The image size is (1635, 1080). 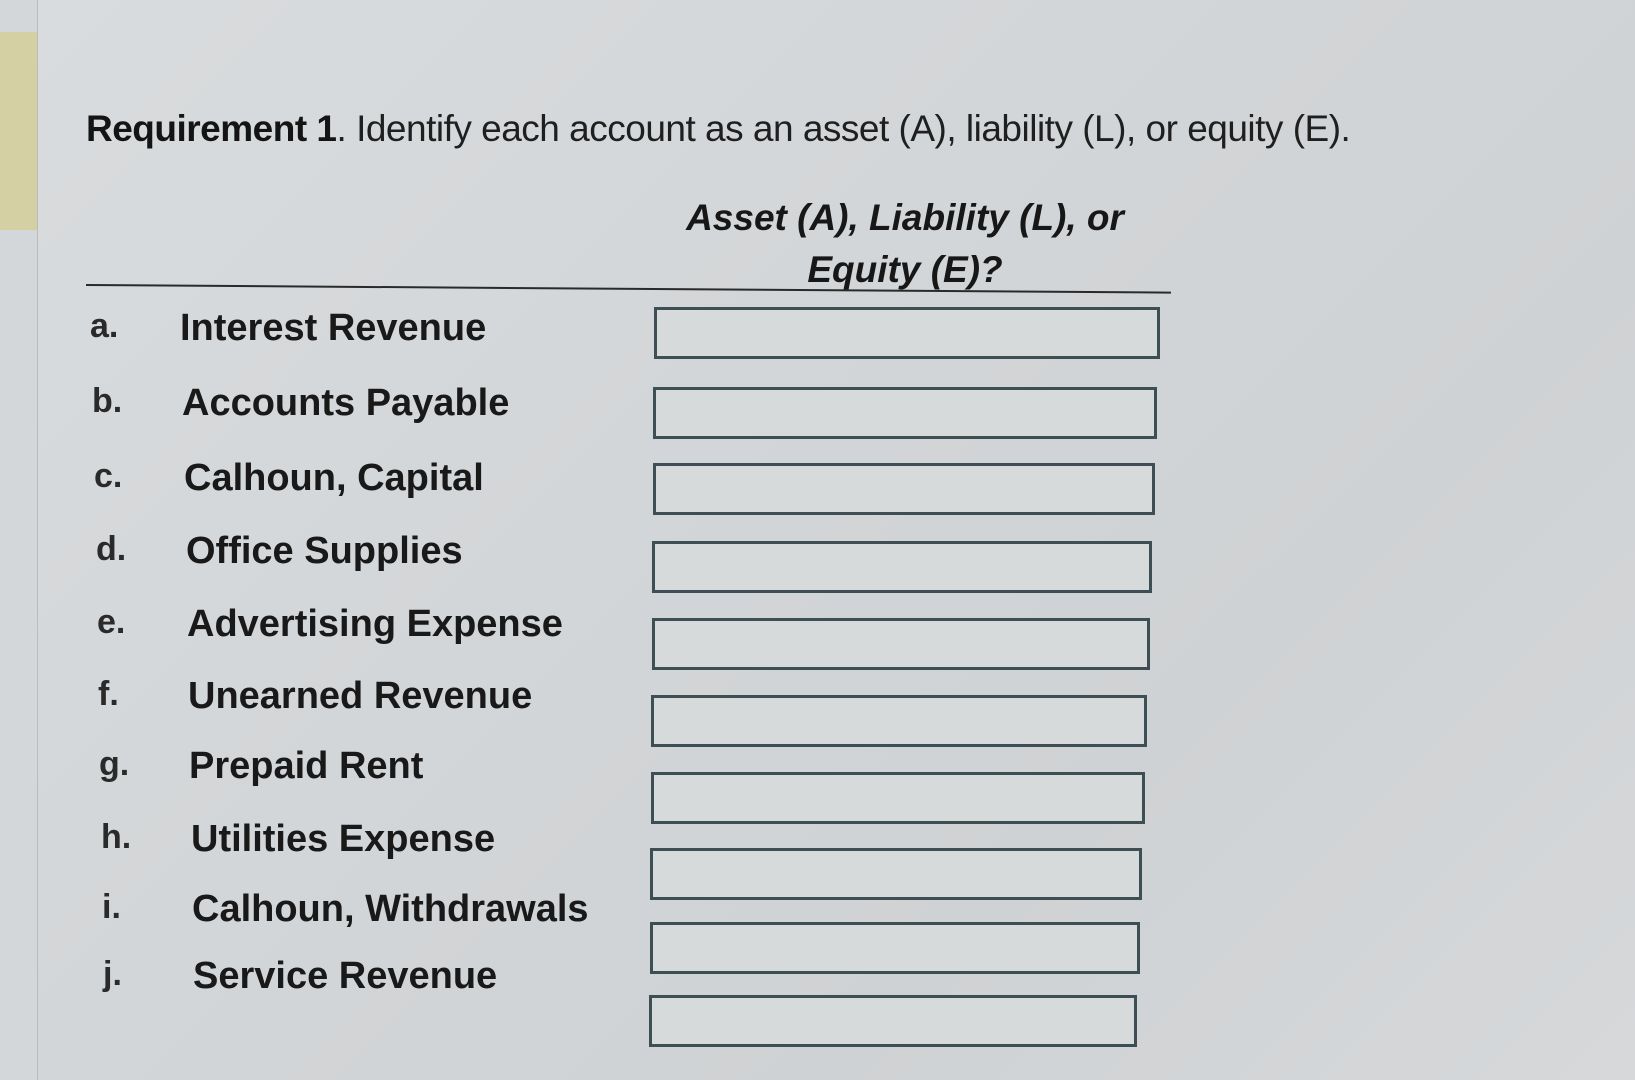 What do you see at coordinates (345, 976) in the screenshot?
I see `account-name: Service Revenue` at bounding box center [345, 976].